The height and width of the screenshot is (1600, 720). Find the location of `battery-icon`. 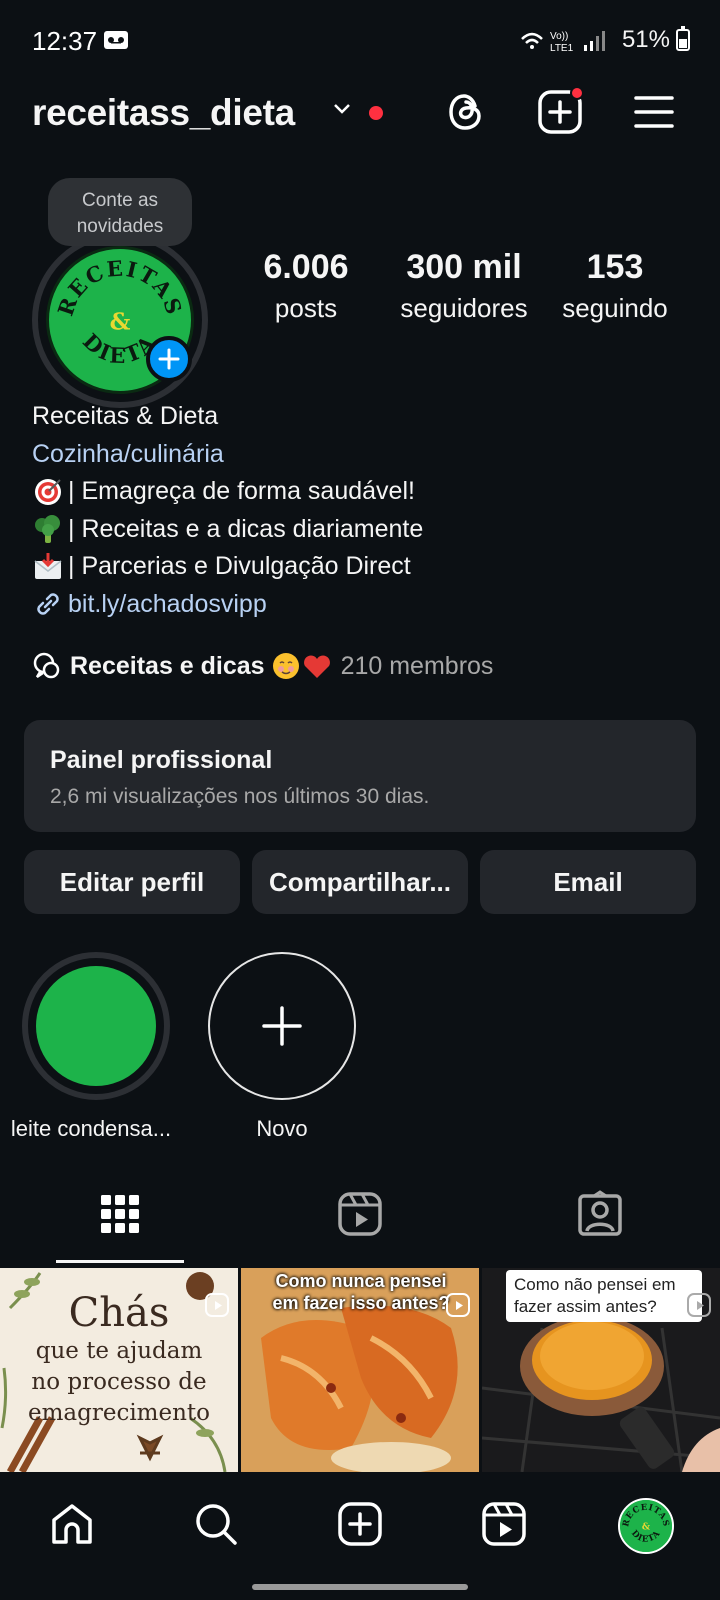

battery-icon is located at coordinates (683, 38).